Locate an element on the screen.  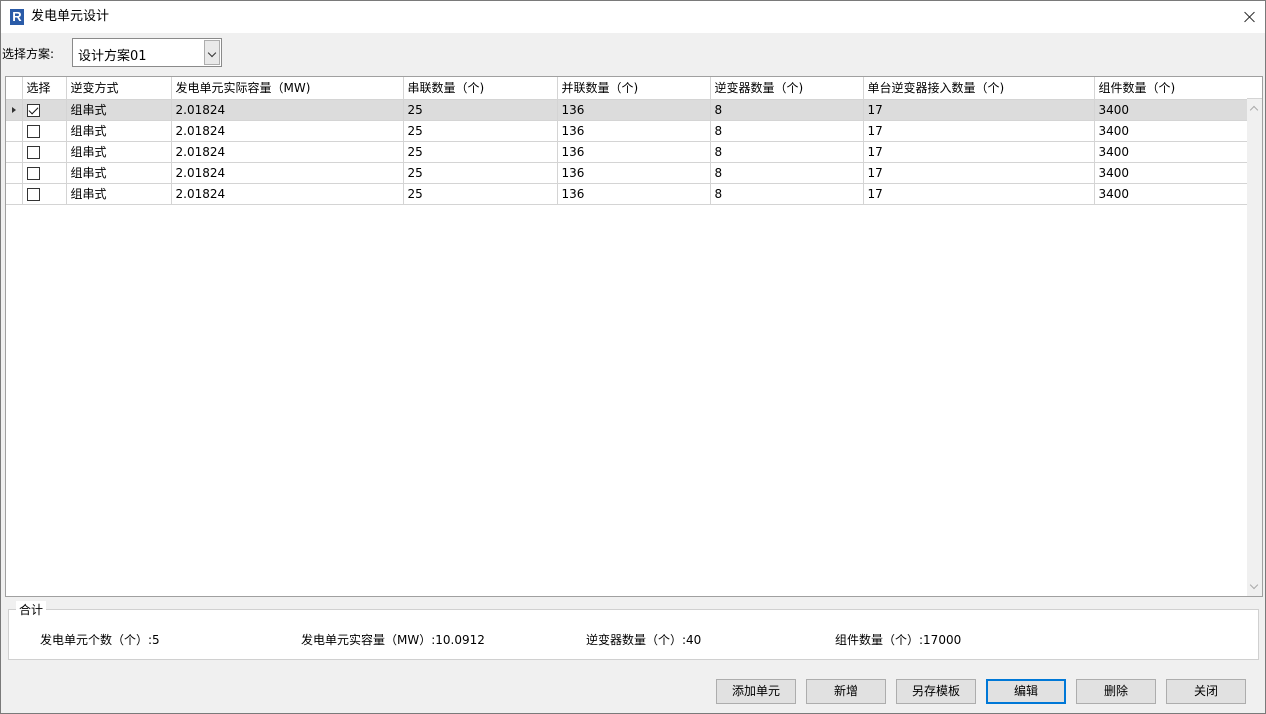
row-header-corner is located at coordinates (14, 88).